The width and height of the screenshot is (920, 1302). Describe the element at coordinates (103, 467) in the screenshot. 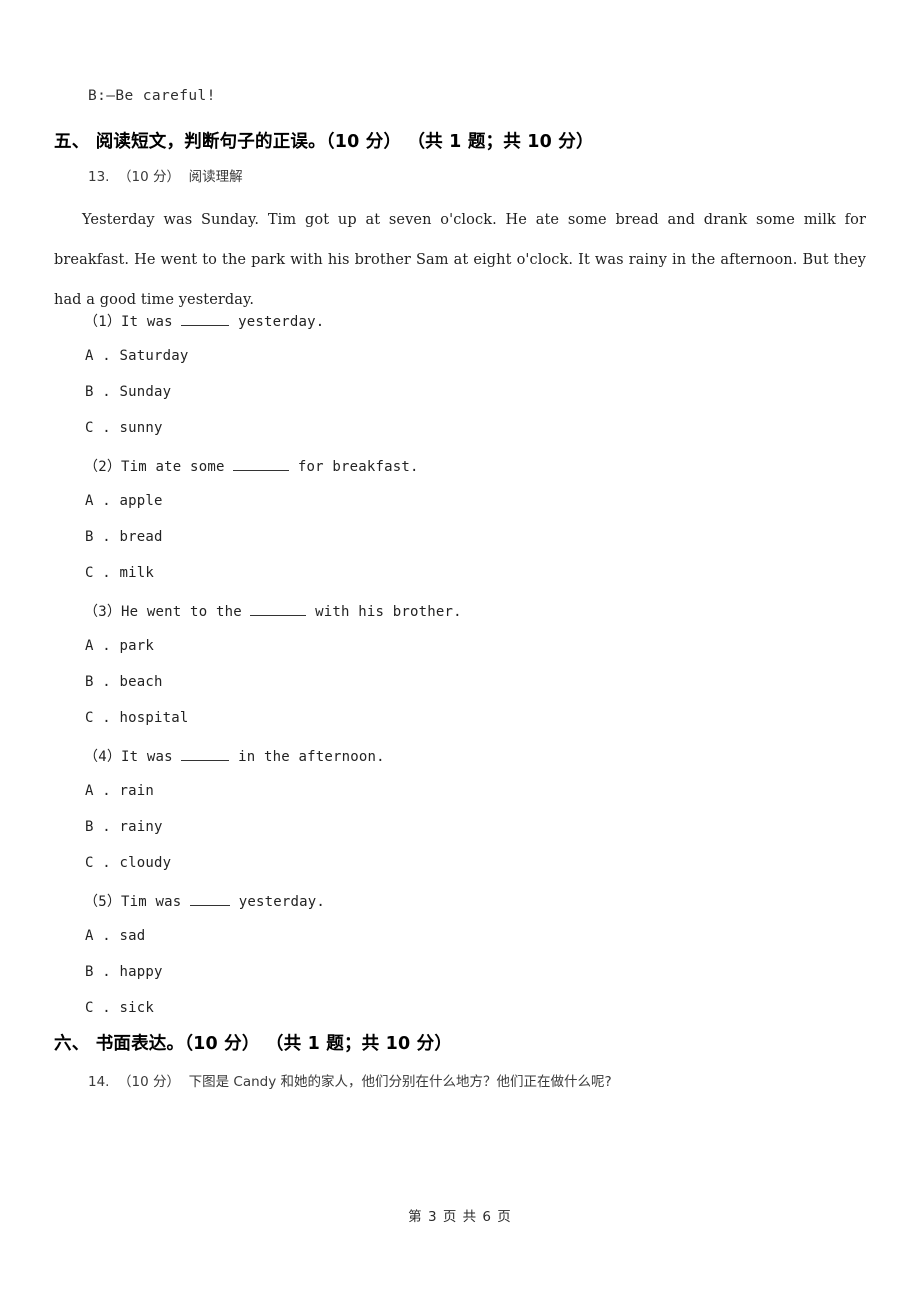

I see `question-2-number: （2）` at that location.